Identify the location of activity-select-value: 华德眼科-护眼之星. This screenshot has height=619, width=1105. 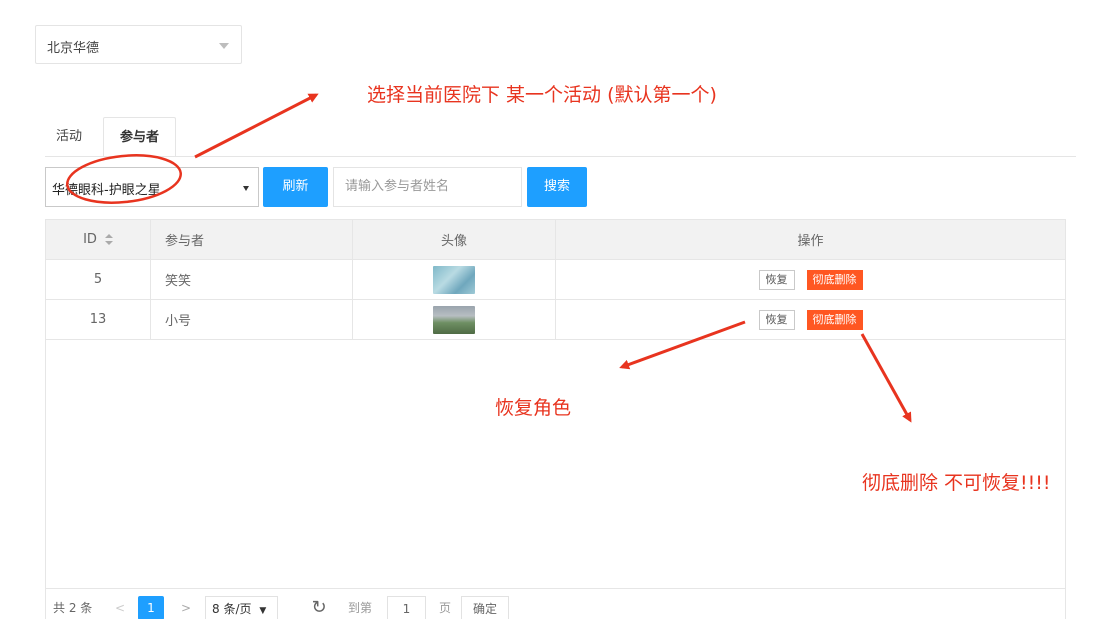
(106, 190).